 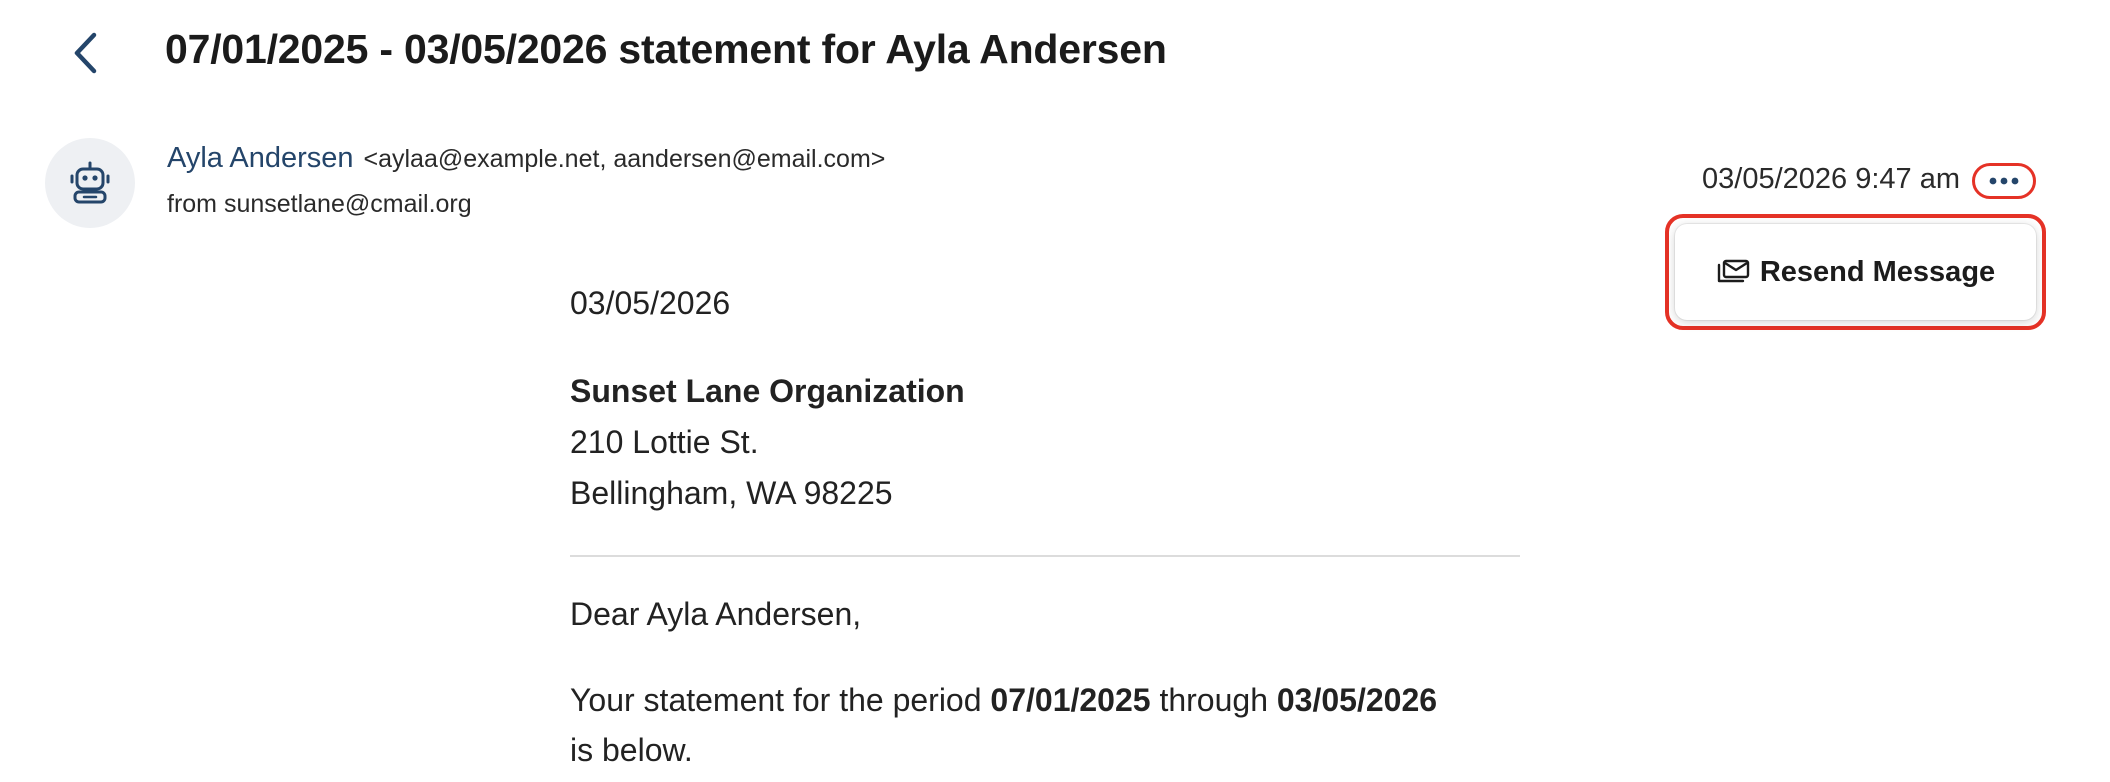 What do you see at coordinates (319, 204) in the screenshot?
I see `from-address: from sunsetlane@cmail.org` at bounding box center [319, 204].